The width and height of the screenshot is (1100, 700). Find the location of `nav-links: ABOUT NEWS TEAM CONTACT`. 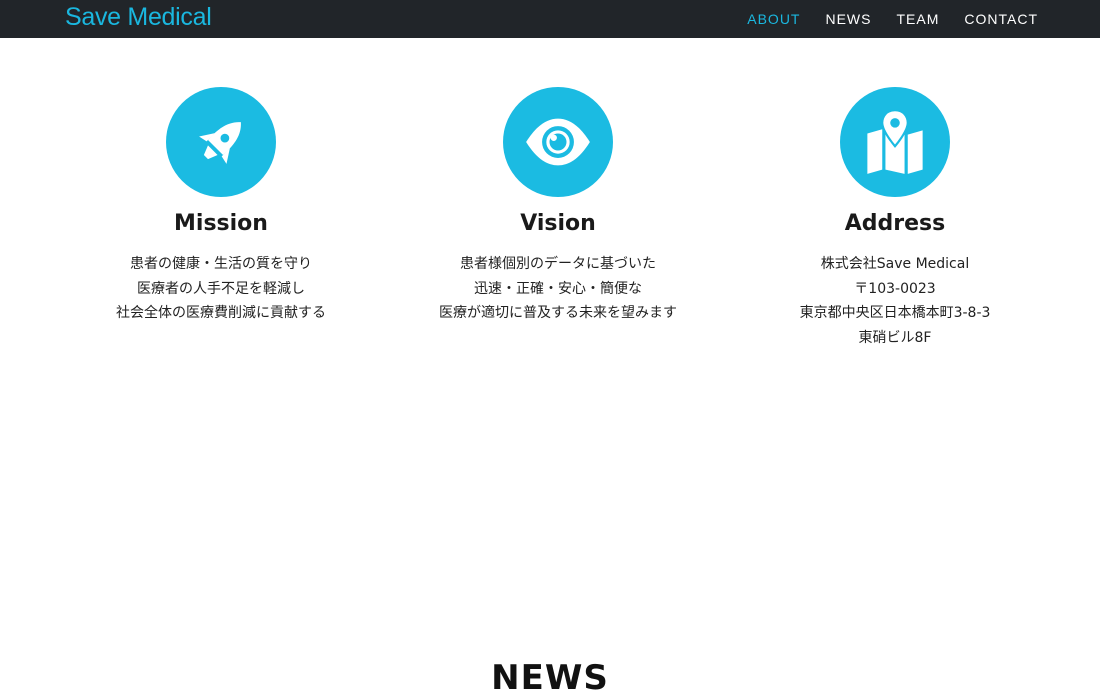

nav-links: ABOUT NEWS TEAM CONTACT is located at coordinates (880, 19).